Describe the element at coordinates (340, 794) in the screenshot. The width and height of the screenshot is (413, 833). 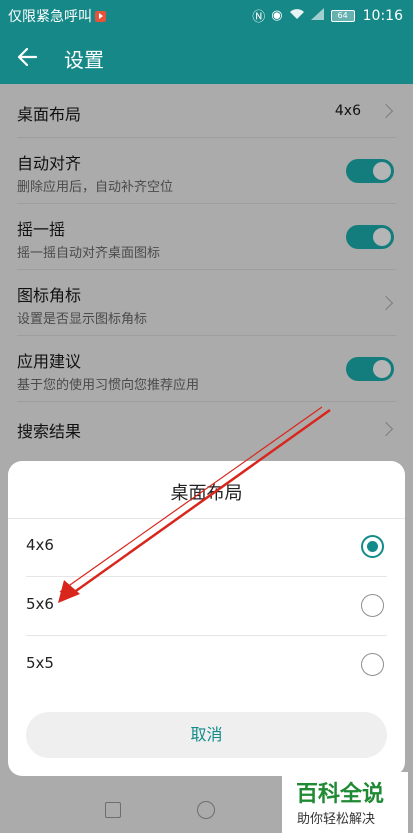
I see `watermark-title: 百科全说` at that location.